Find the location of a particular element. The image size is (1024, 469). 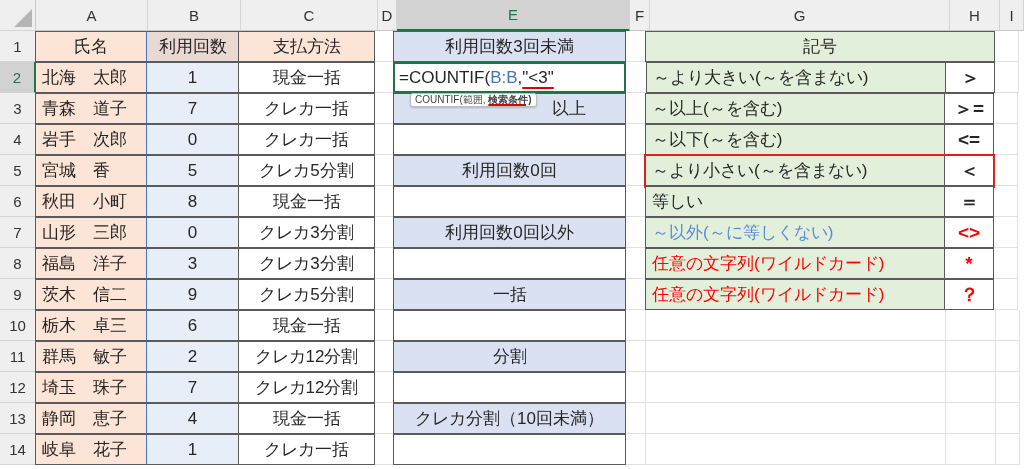

column-header: G is located at coordinates (800, 15).